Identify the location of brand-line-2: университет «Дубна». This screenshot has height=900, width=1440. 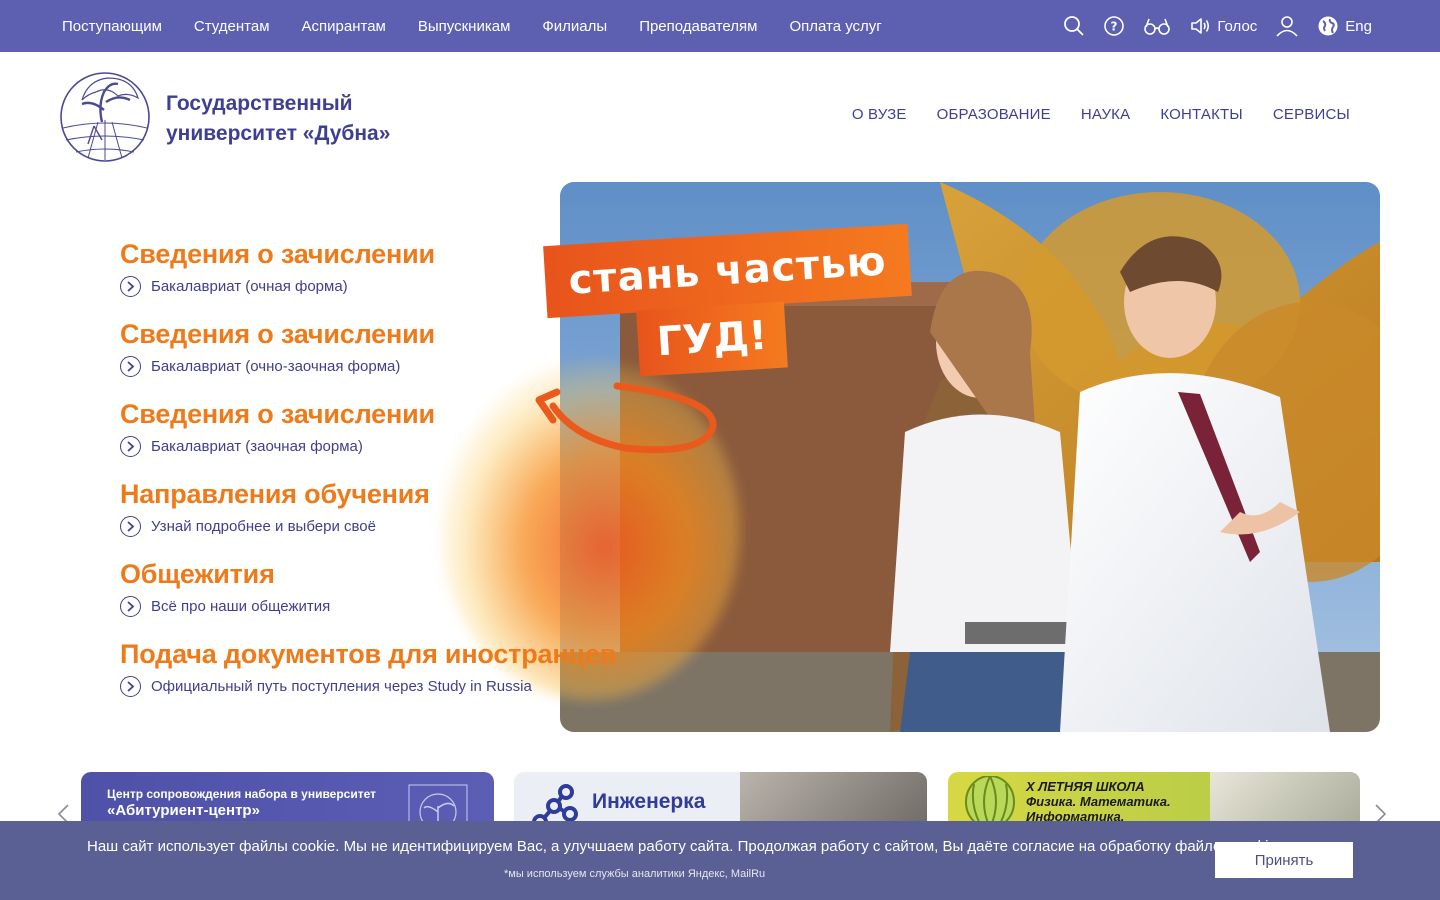
(278, 133).